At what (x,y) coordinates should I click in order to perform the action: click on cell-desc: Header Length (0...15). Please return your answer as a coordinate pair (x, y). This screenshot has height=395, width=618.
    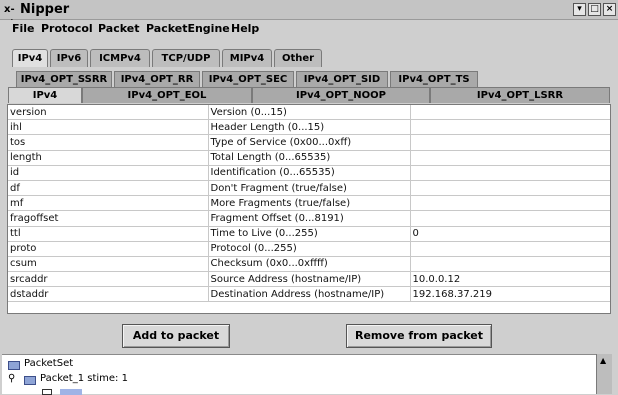
    Looking at the image, I should click on (309, 127).